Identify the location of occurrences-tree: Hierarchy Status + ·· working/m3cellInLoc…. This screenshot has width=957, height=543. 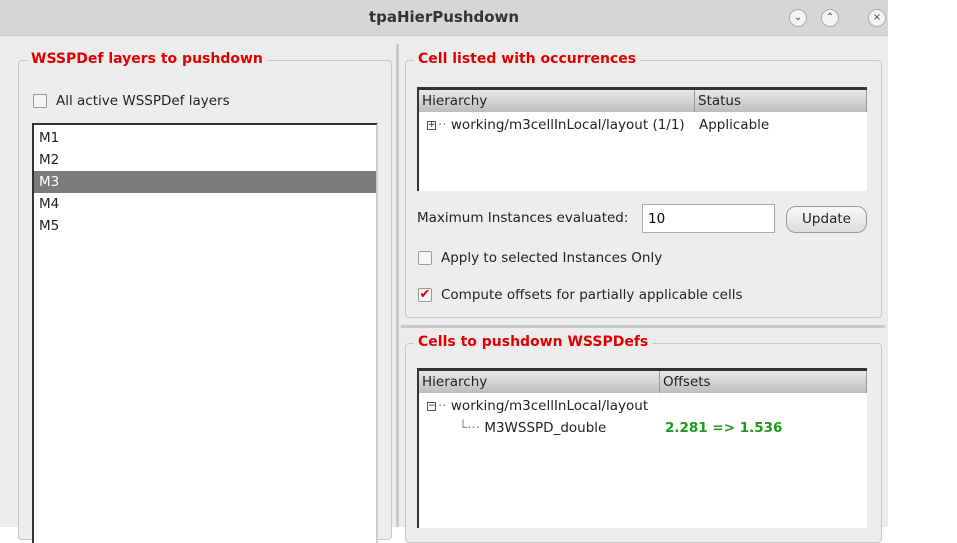
(642, 139).